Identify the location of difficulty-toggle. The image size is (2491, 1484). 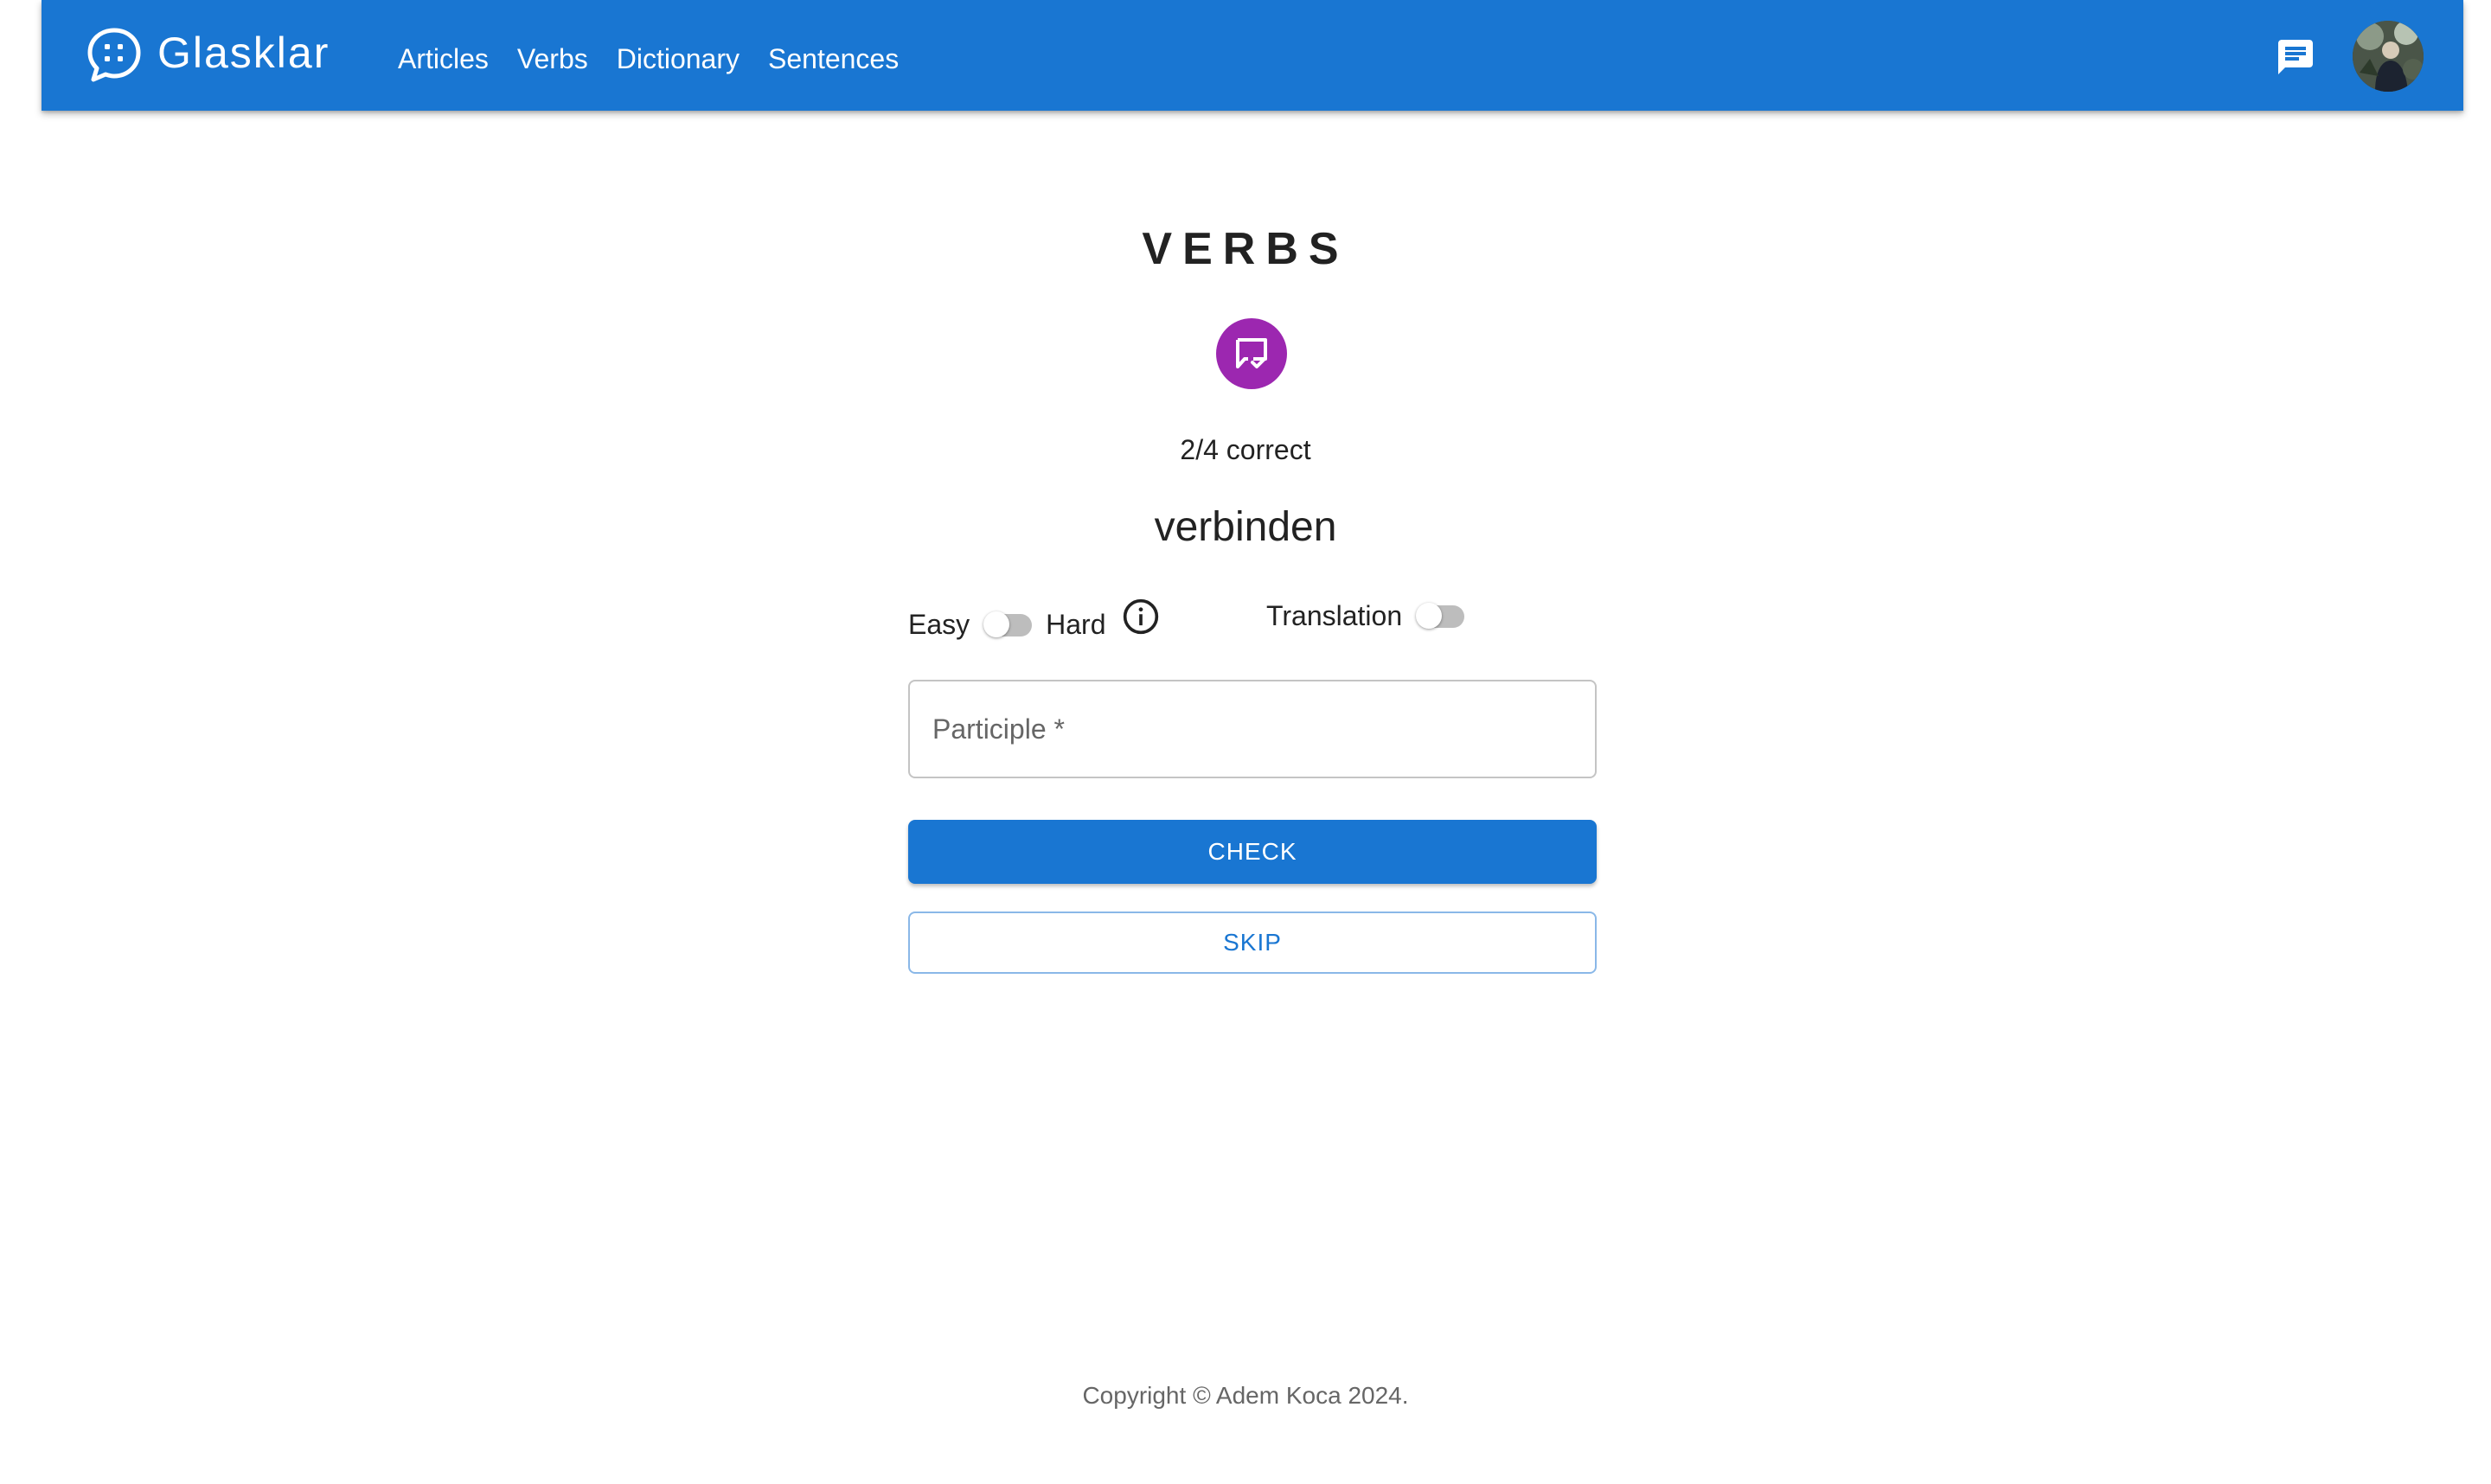
(1008, 624).